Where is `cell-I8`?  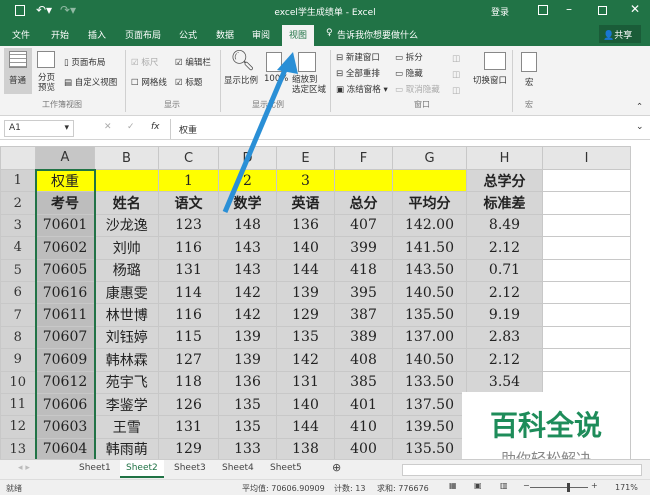
cell-I8 is located at coordinates (586, 337).